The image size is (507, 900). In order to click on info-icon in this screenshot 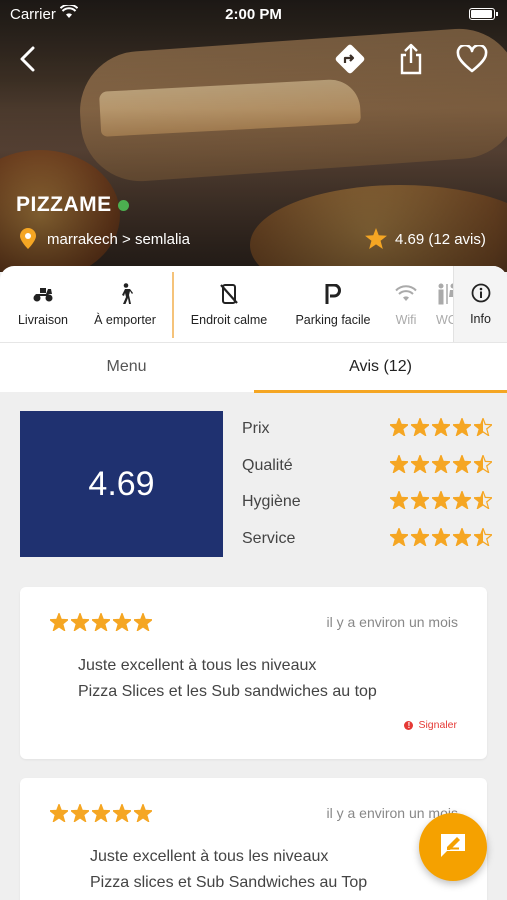, I will do `click(481, 294)`.